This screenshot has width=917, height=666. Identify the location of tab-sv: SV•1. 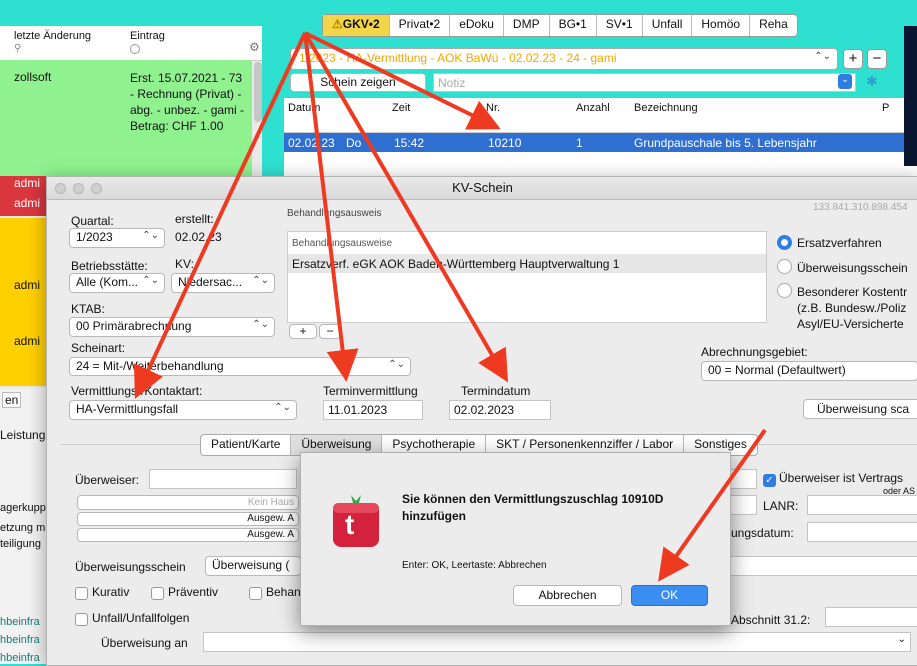
(620, 25).